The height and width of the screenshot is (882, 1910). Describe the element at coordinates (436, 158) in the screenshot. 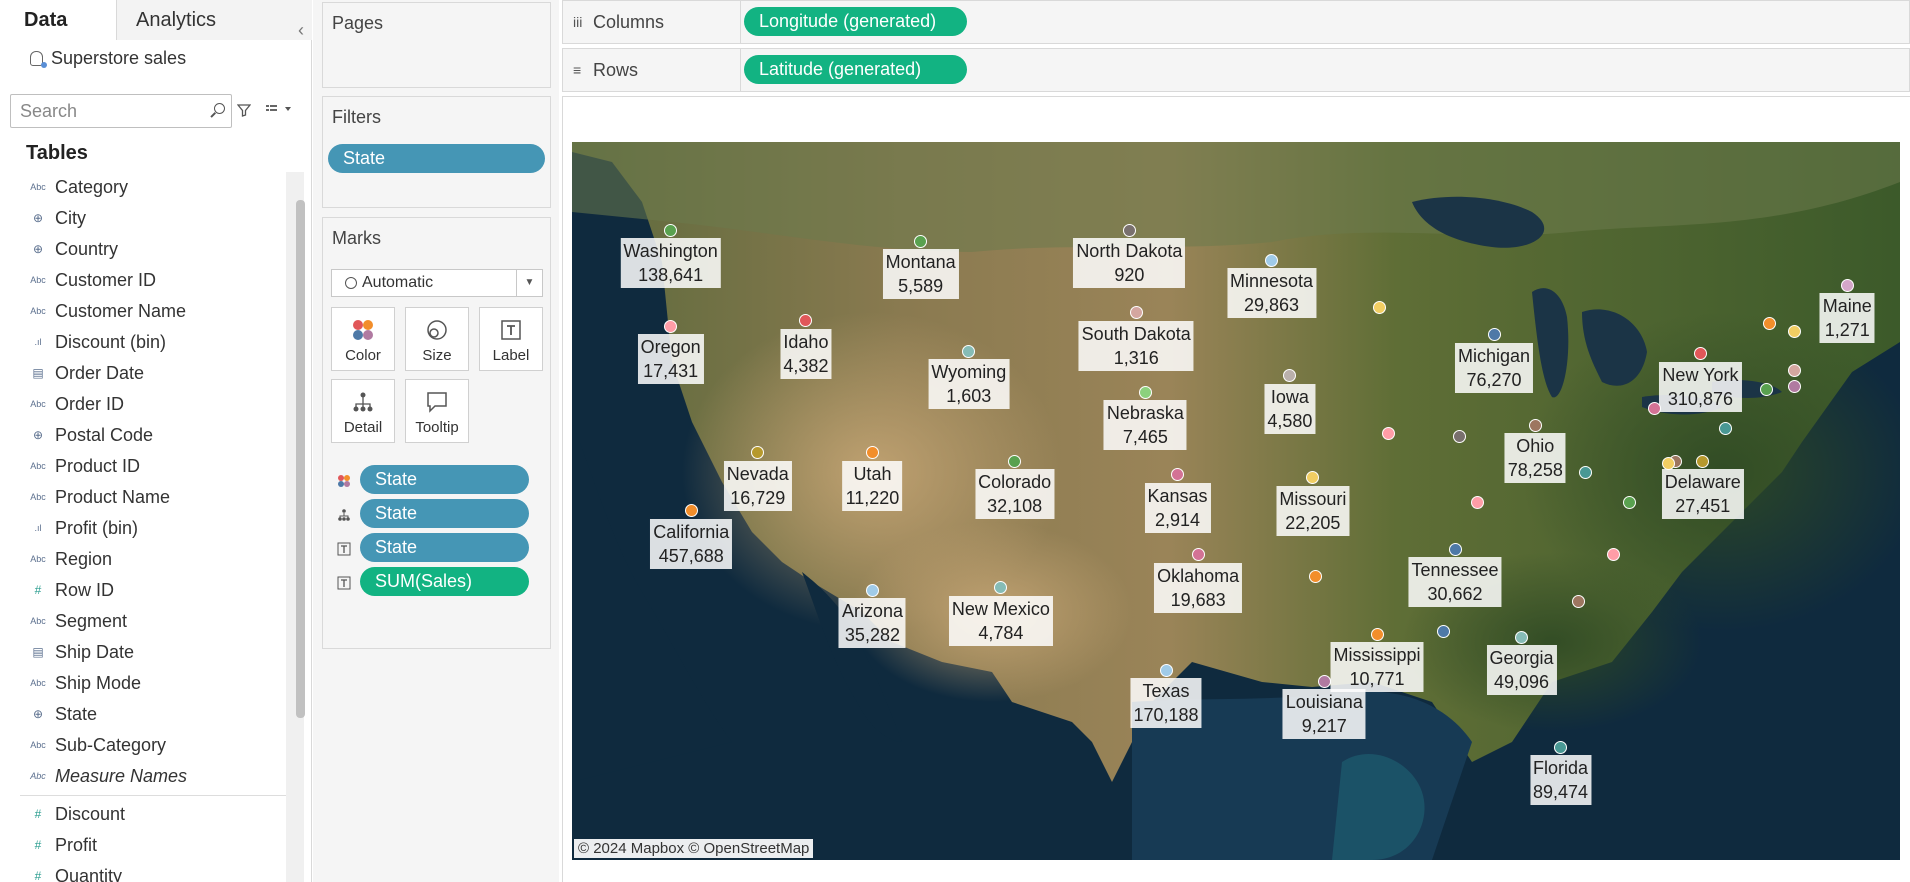

I see `filter-pill-state: State` at that location.